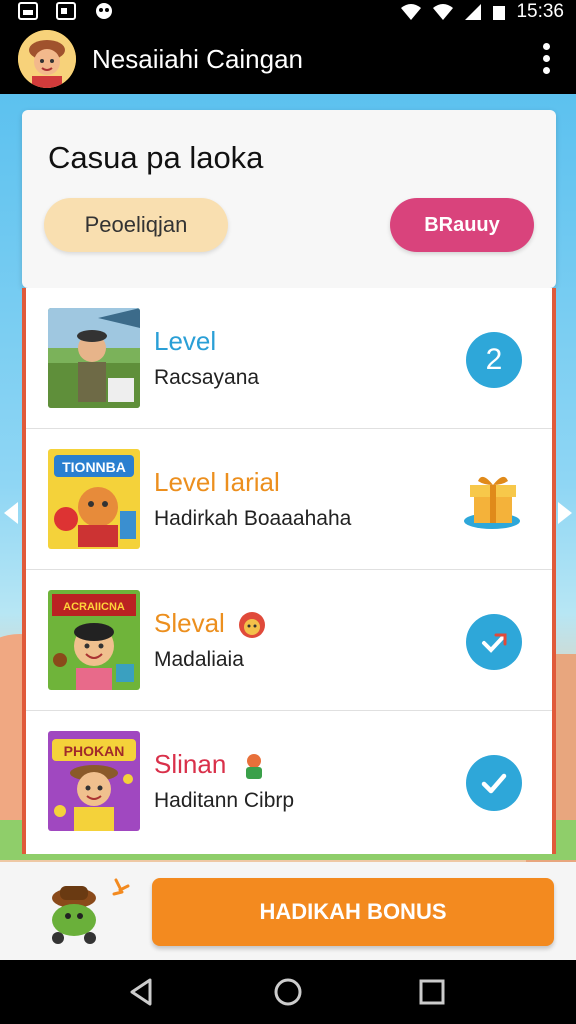 Image resolution: width=576 pixels, height=1024 pixels. What do you see at coordinates (288, 12) in the screenshot?
I see `status-bar: 15:36` at bounding box center [288, 12].